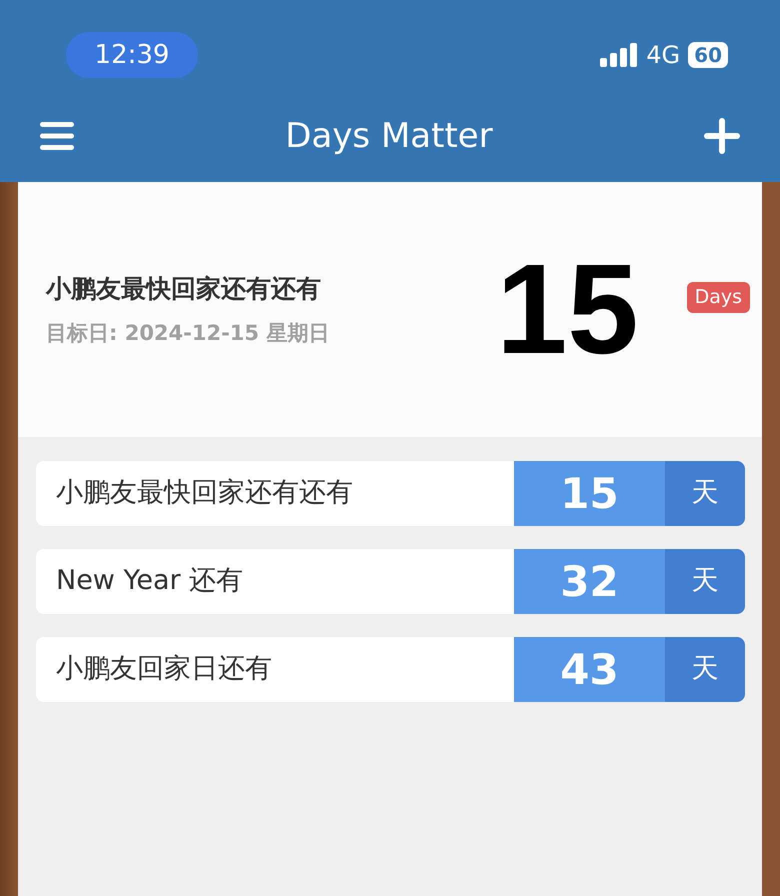  What do you see at coordinates (708, 55) in the screenshot?
I see `battery-indicator: 60` at bounding box center [708, 55].